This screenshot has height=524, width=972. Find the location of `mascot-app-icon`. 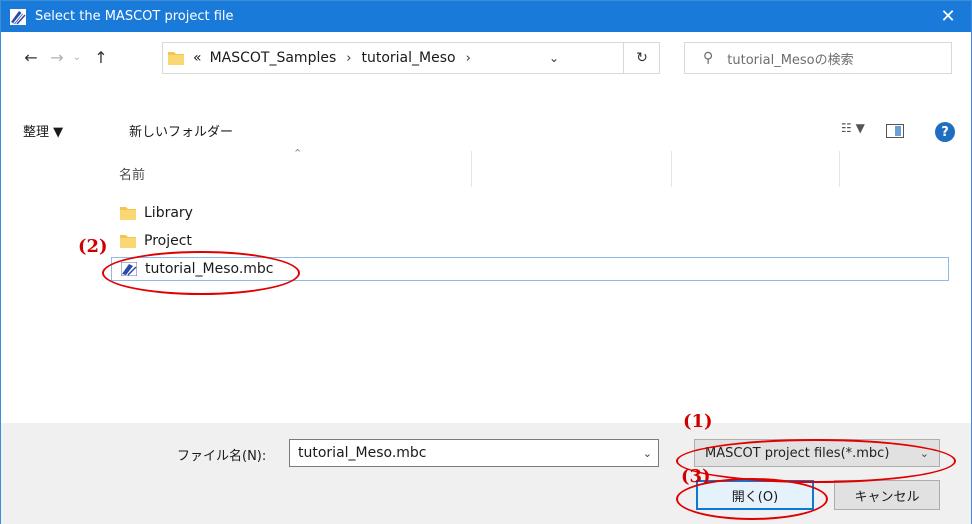

mascot-app-icon is located at coordinates (18, 16).